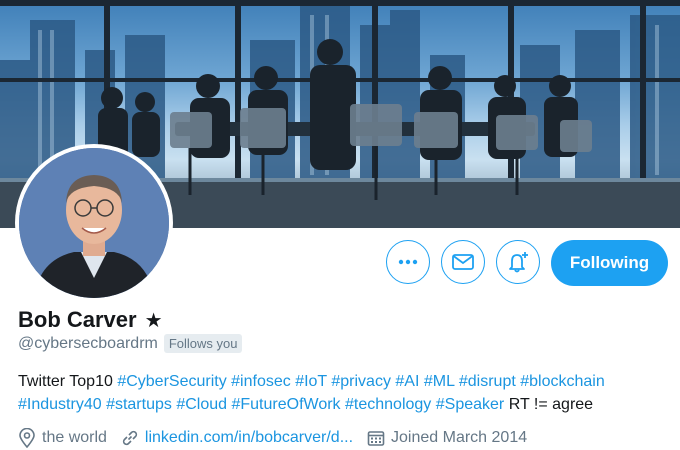  Describe the element at coordinates (487, 381) in the screenshot. I see `hashtag-link: #disrupt` at that location.